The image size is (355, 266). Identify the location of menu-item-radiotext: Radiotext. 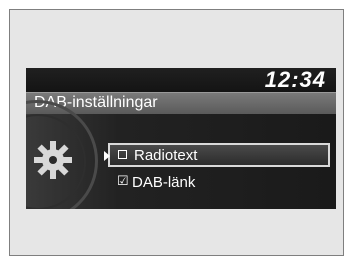
(217, 155).